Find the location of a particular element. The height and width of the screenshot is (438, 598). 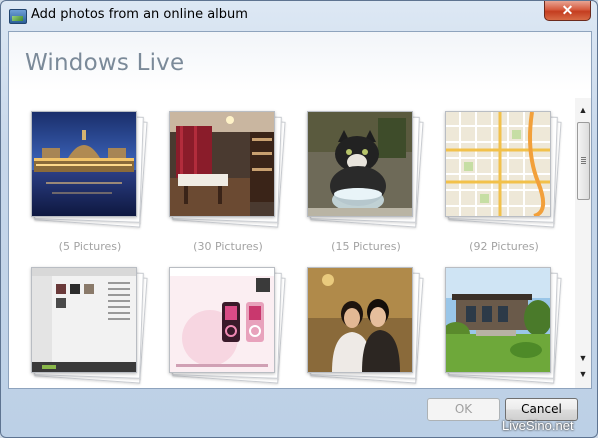

photo-gallery-icon is located at coordinates (18, 16).